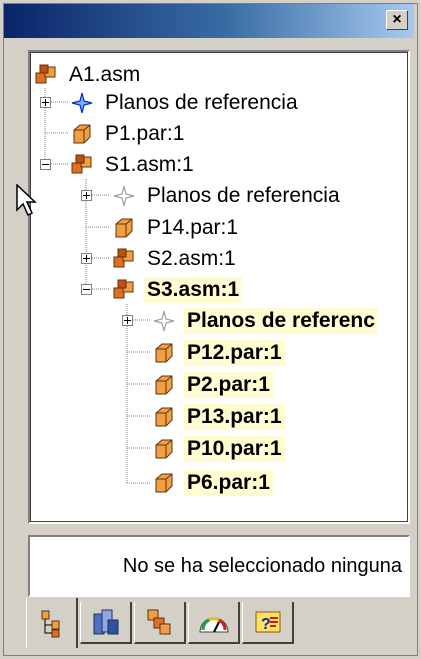 This screenshot has height=659, width=421. I want to click on tree-node-label: P2.par:1, so click(228, 385).